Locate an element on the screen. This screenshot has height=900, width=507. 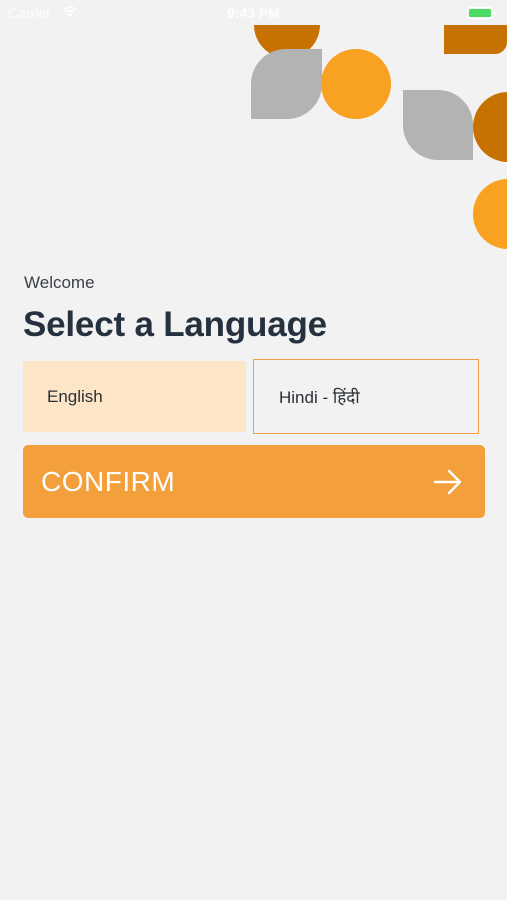
clock-time: 9:43 PM is located at coordinates (253, 13).